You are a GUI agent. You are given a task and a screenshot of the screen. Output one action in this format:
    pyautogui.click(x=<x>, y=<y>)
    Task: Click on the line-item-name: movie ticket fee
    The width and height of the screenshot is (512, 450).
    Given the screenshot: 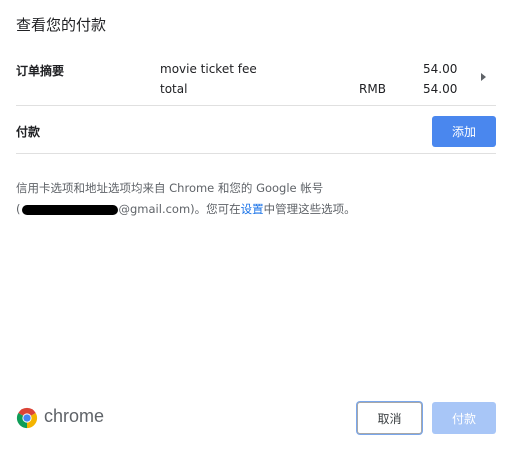 What is the action you would take?
    pyautogui.click(x=208, y=69)
    